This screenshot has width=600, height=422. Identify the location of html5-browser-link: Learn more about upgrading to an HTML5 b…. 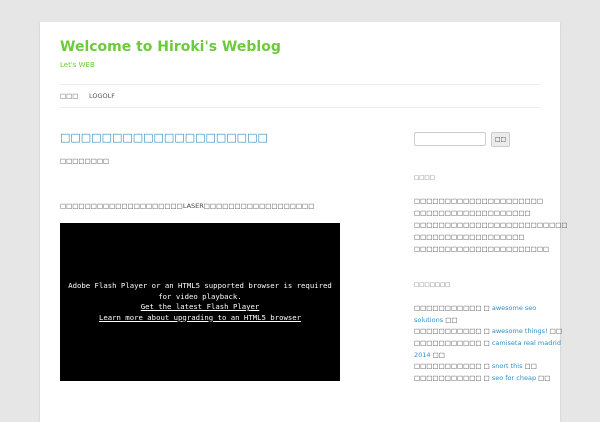
(200, 318).